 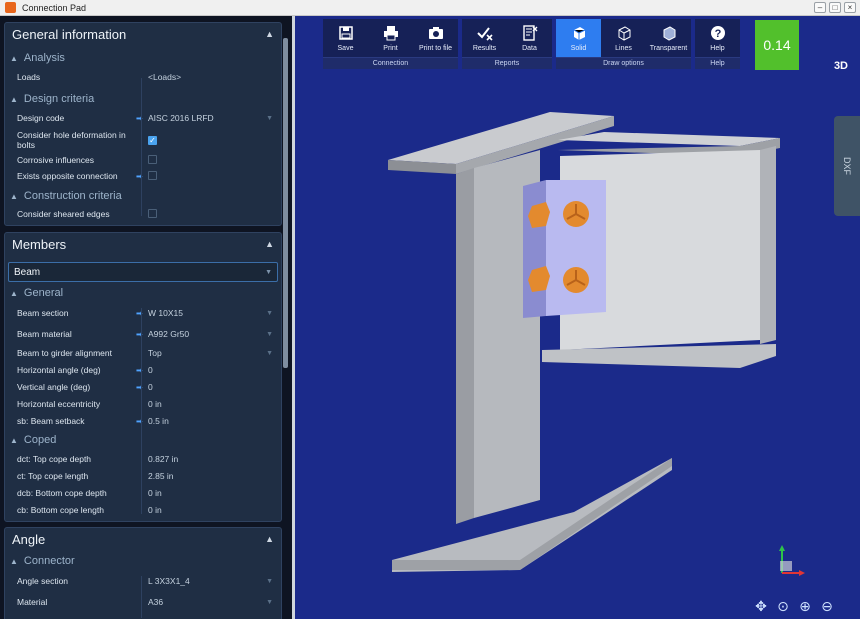 What do you see at coordinates (145, 334) in the screenshot?
I see `beam-material-row: Beam material ➡ A992 Gr50 ▼` at bounding box center [145, 334].